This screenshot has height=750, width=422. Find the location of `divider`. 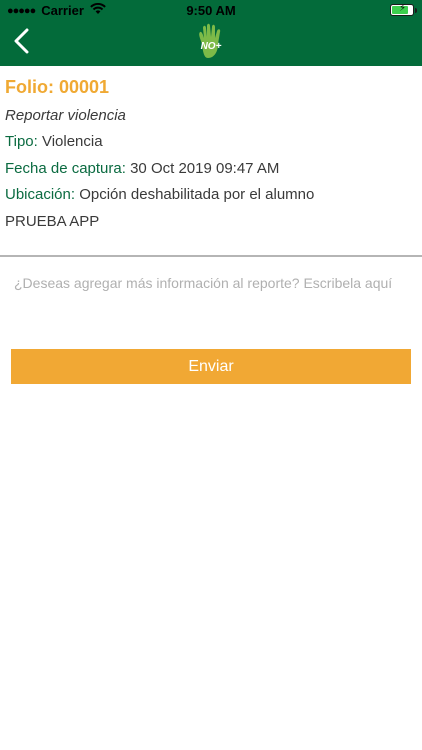

divider is located at coordinates (211, 256).